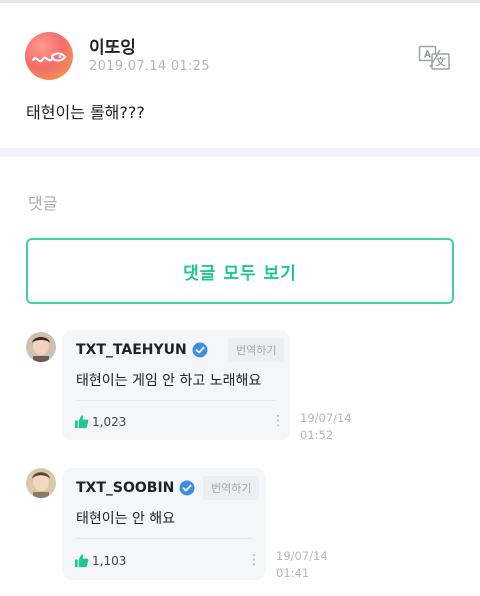 The height and width of the screenshot is (596, 480). I want to click on comment-username-text: TXT_TAEHYUN, so click(131, 350).